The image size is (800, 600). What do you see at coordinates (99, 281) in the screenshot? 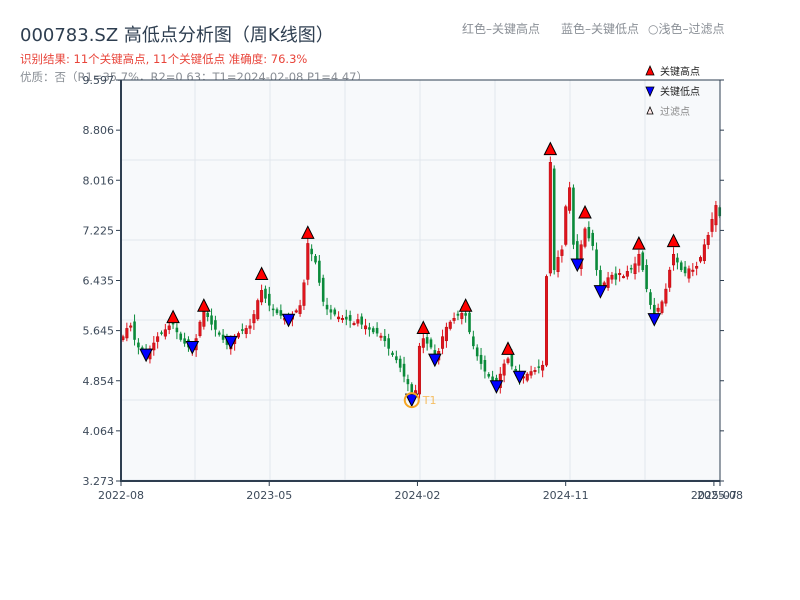
I see `y-tick-label: 6.435` at bounding box center [99, 281].